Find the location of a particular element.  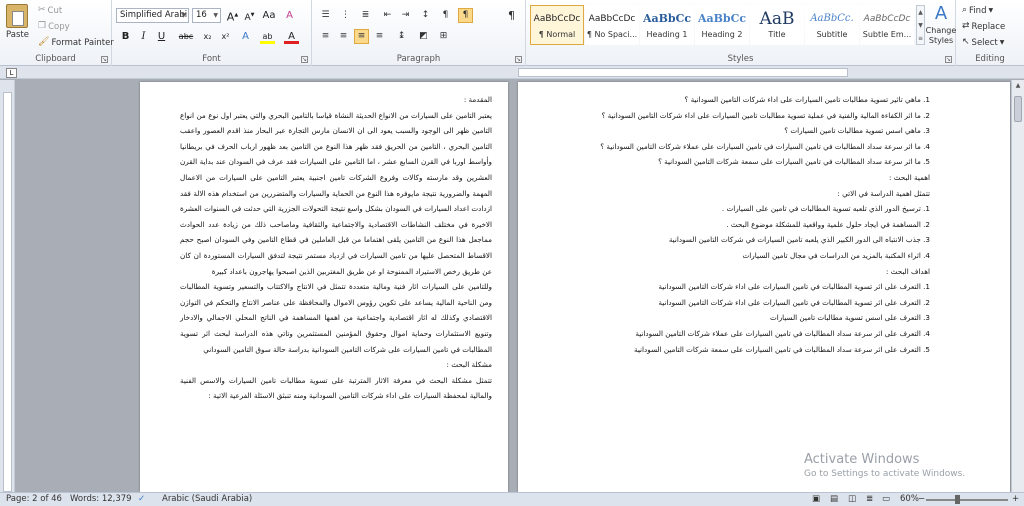

select-button: ↖ Select ▼ is located at coordinates (983, 42).